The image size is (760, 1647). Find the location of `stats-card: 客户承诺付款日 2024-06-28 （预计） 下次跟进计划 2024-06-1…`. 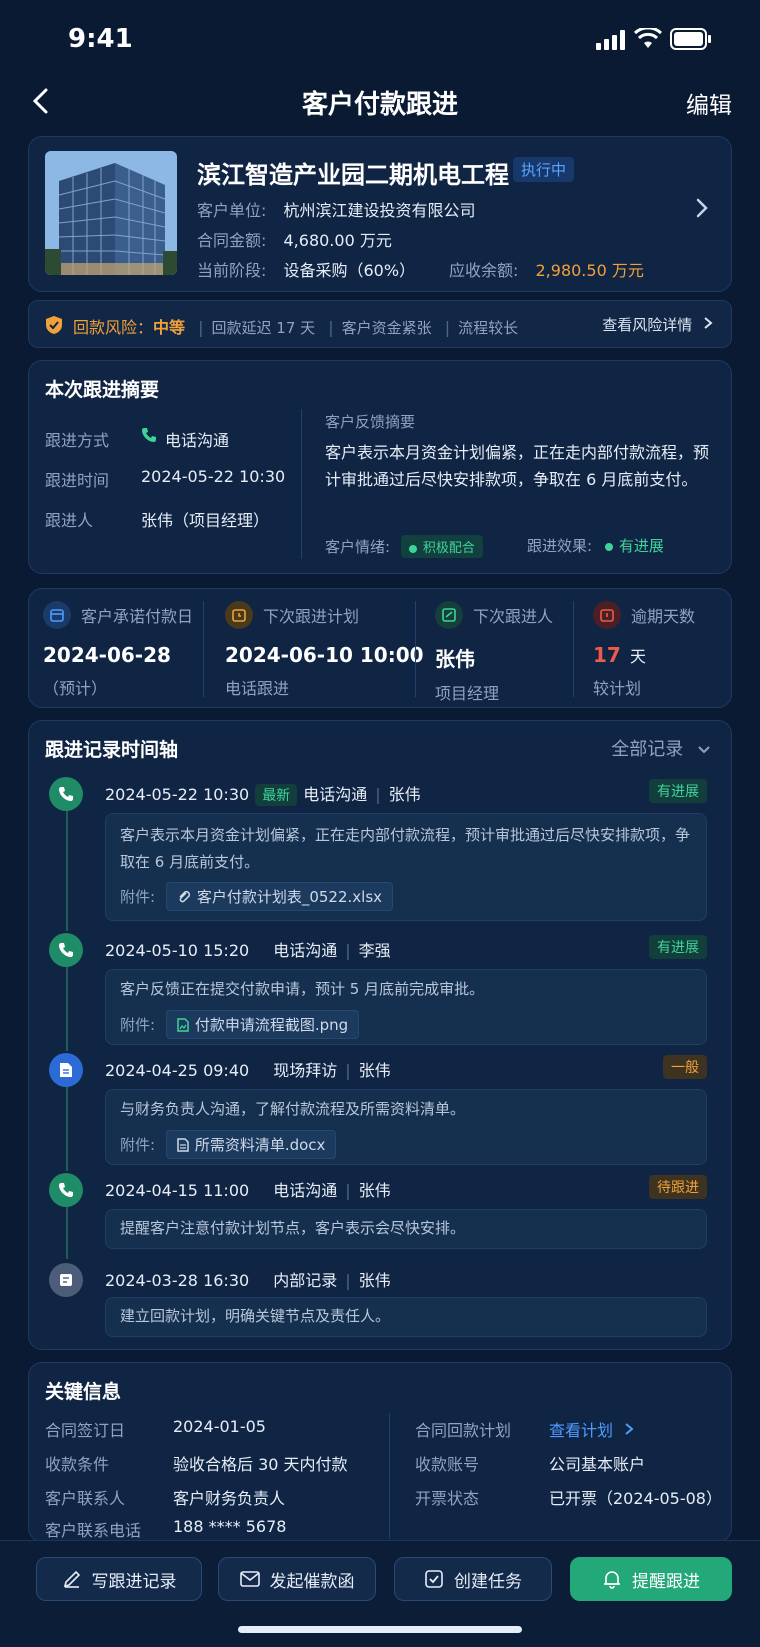

stats-card: 客户承诺付款日 2024-06-28 （预计） 下次跟进计划 2024-06-1… is located at coordinates (380, 648).